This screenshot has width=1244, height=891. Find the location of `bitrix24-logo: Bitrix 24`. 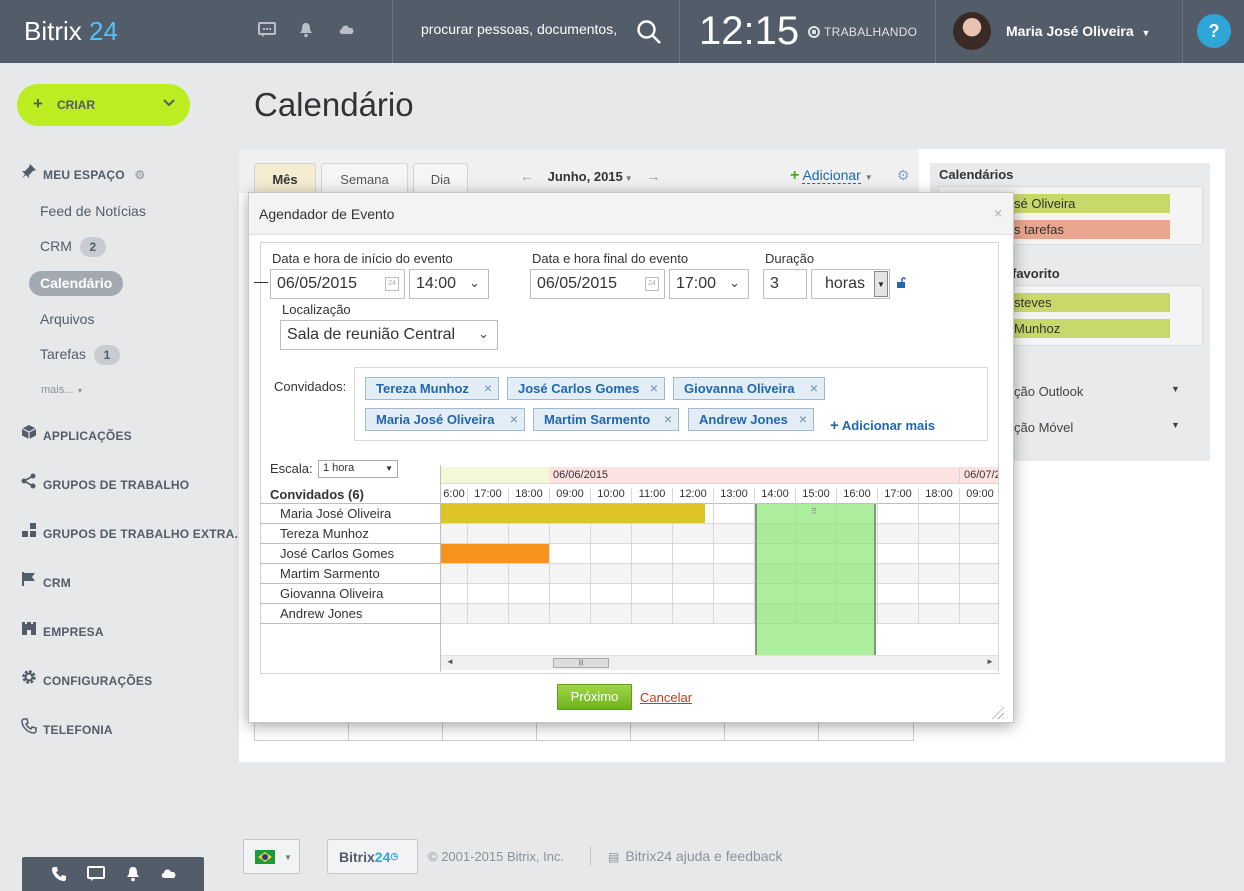

bitrix24-logo: Bitrix 24 is located at coordinates (71, 31).